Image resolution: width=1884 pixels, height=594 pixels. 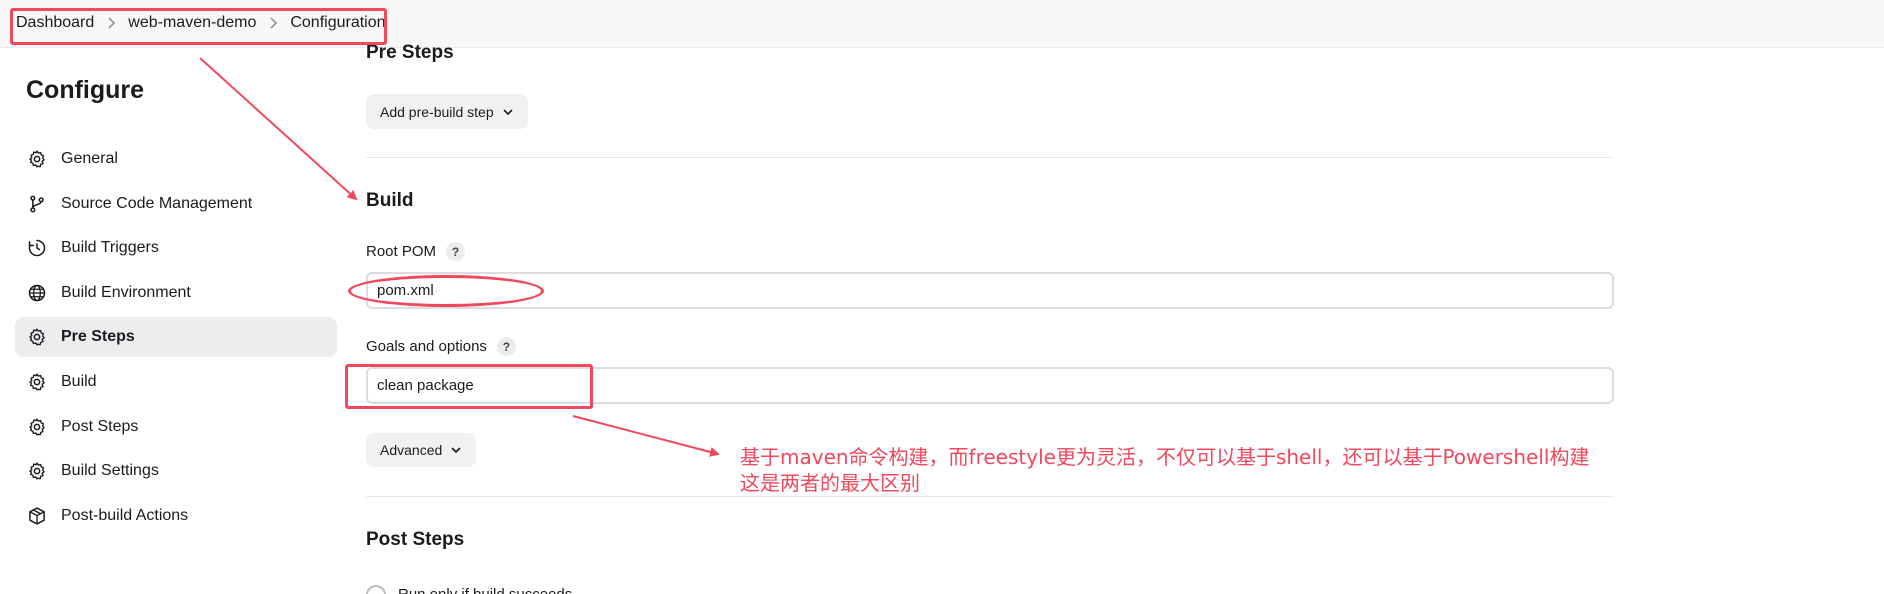 I want to click on add-pre-build-step-label: Add pre-build step, so click(x=437, y=111).